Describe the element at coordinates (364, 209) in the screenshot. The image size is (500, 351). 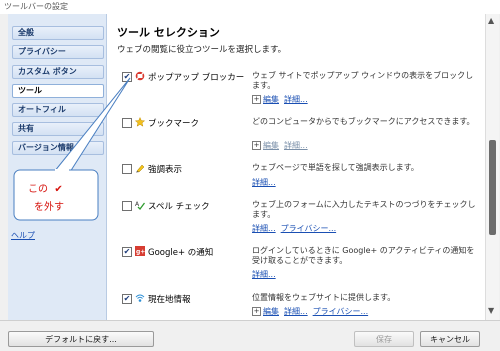
I see `tool-description: ウェブ上のフォームに入力したテキストのつづりをチェックします。` at that location.